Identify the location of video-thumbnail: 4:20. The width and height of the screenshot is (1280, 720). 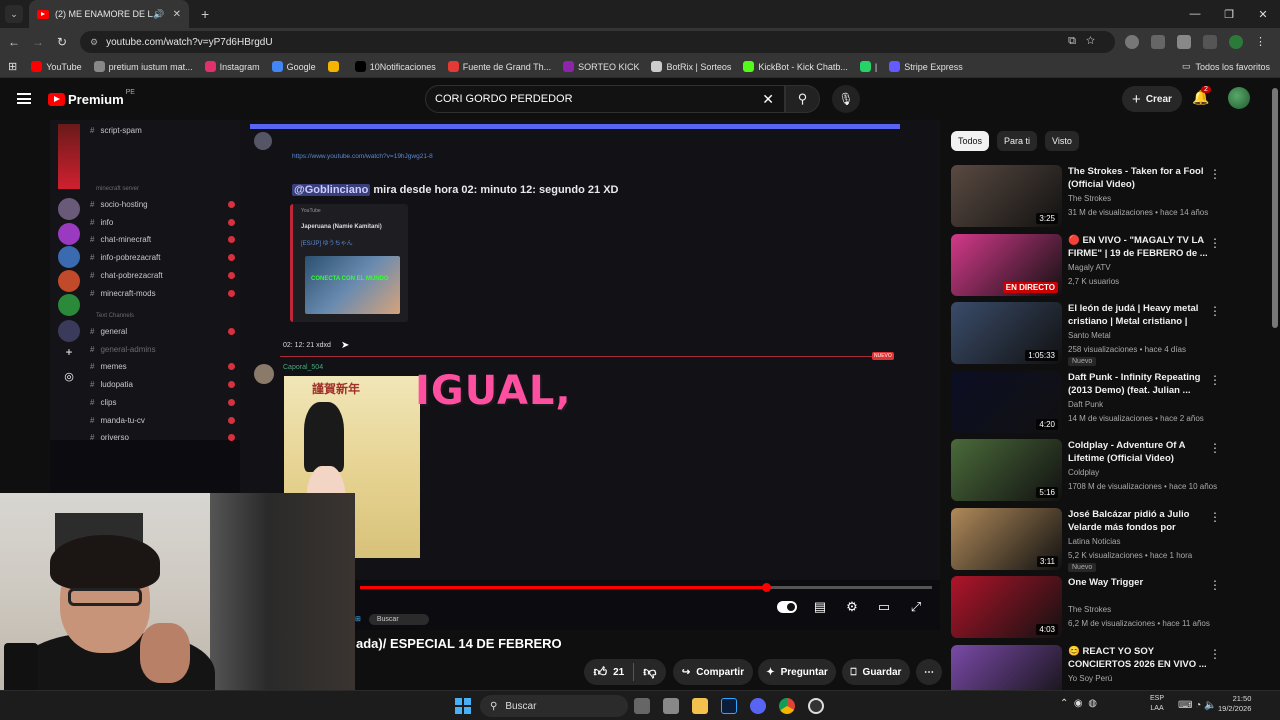
(1006, 401).